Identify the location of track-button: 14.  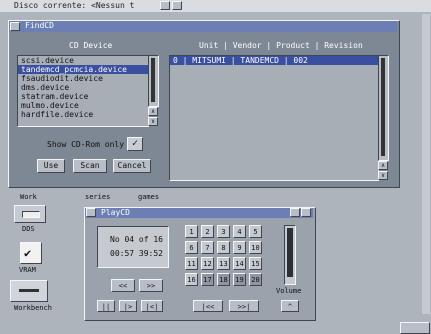
(239, 263).